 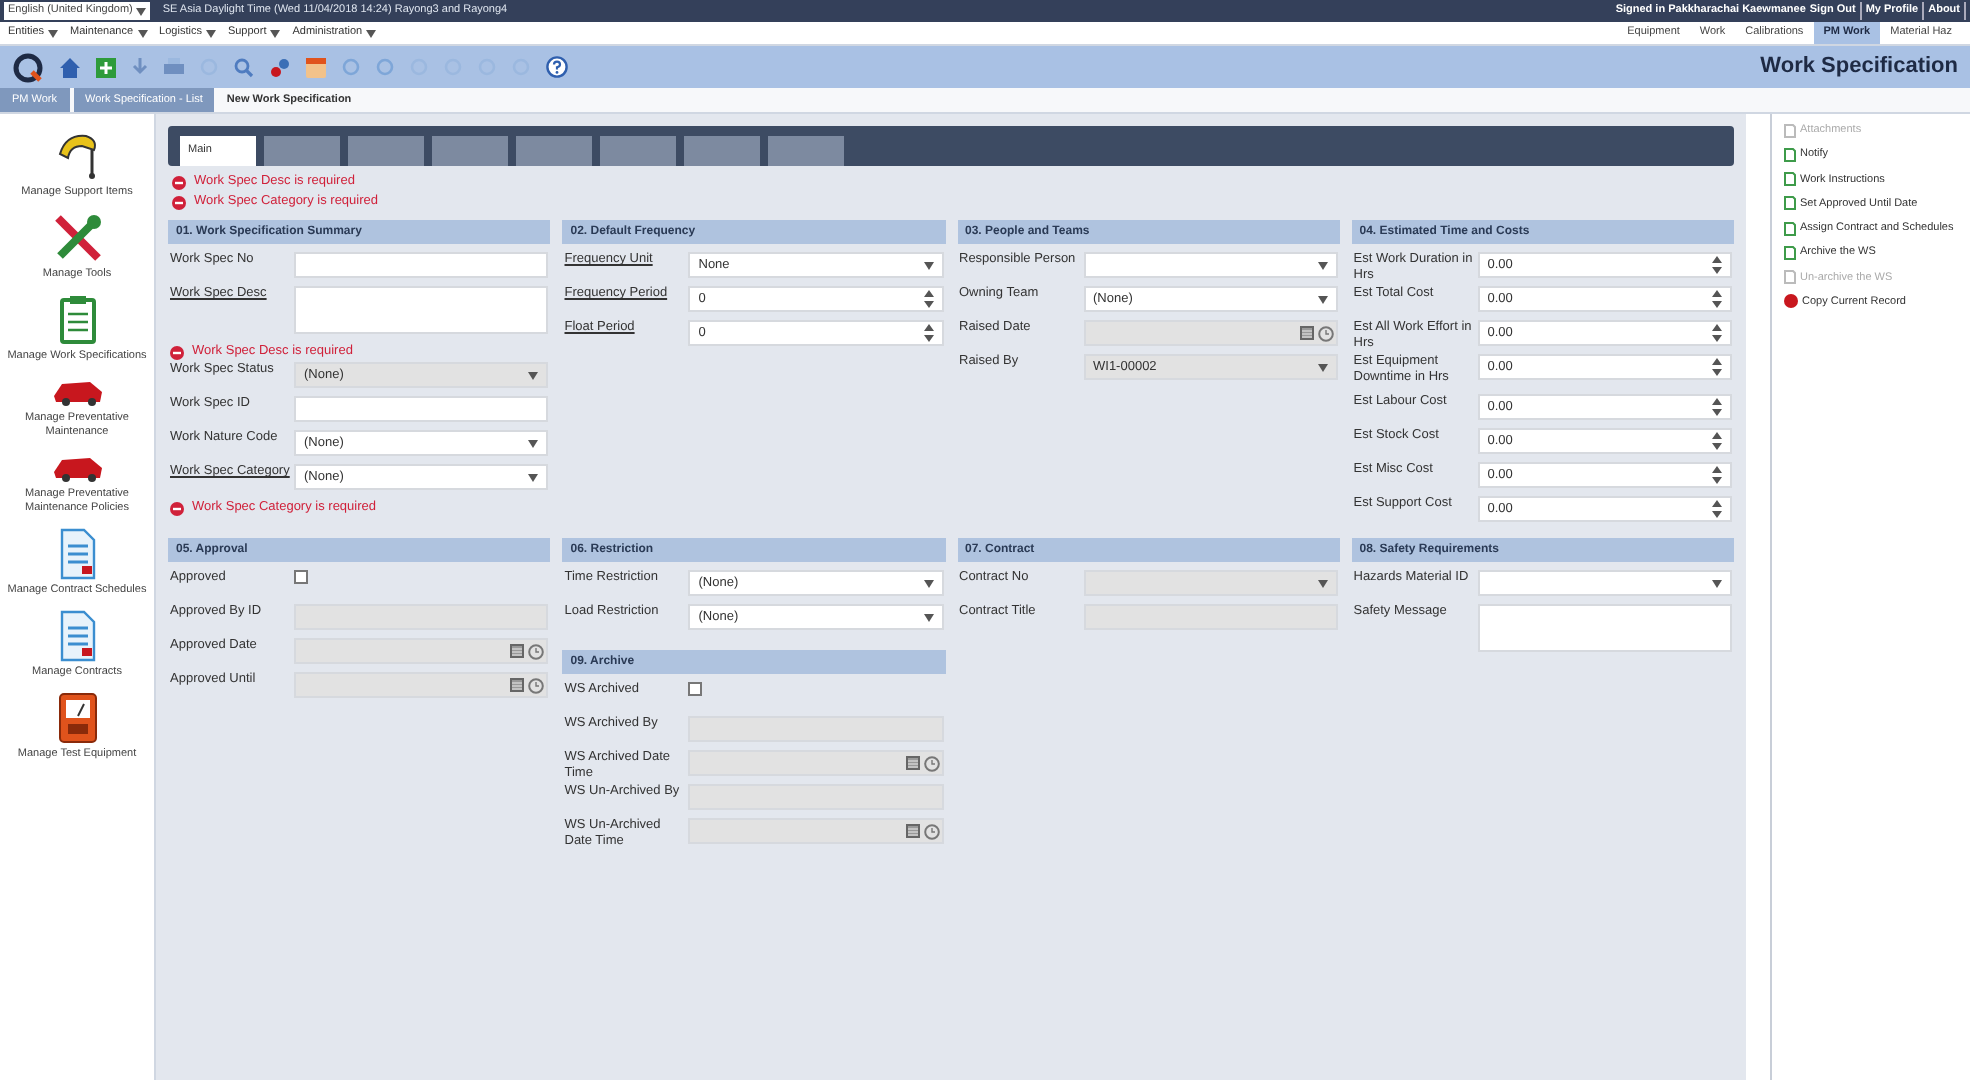 What do you see at coordinates (244, 67) in the screenshot?
I see `search-icon` at bounding box center [244, 67].